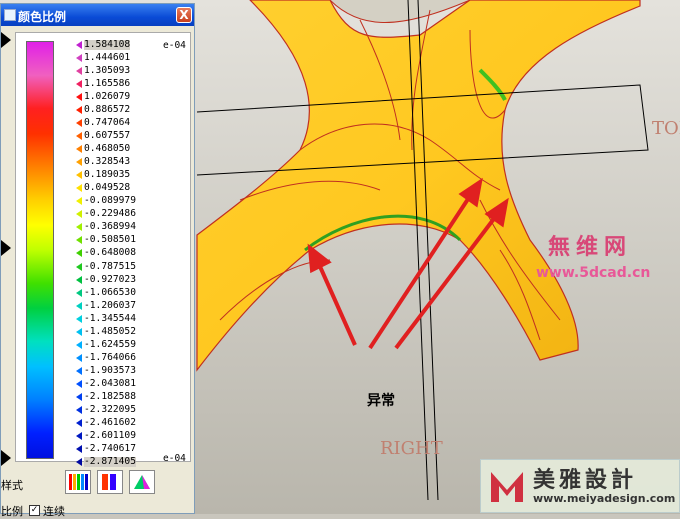 Image resolution: width=680 pixels, height=519 pixels. Describe the element at coordinates (110, 422) in the screenshot. I see `scale-value: -2.461602` at that location.